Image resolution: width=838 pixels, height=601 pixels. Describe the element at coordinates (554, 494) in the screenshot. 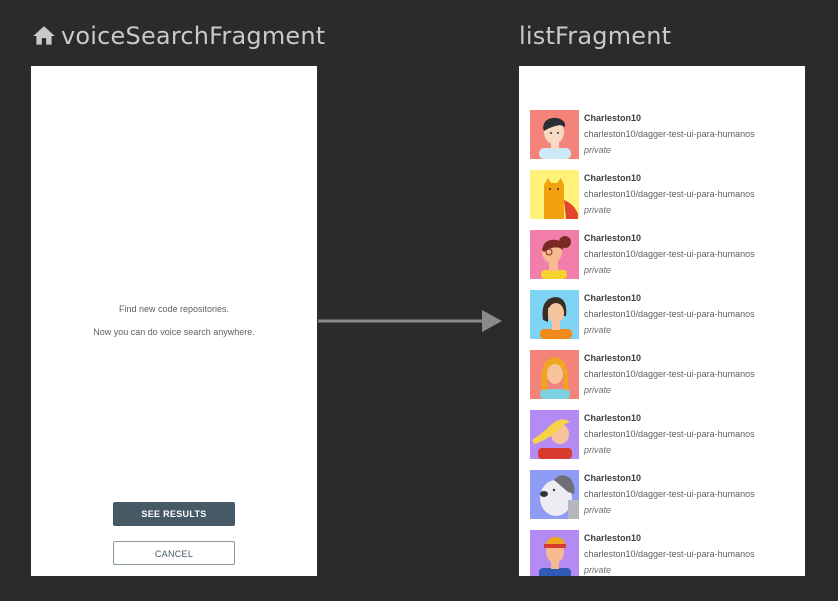

I see `dog-avatar-icon` at that location.